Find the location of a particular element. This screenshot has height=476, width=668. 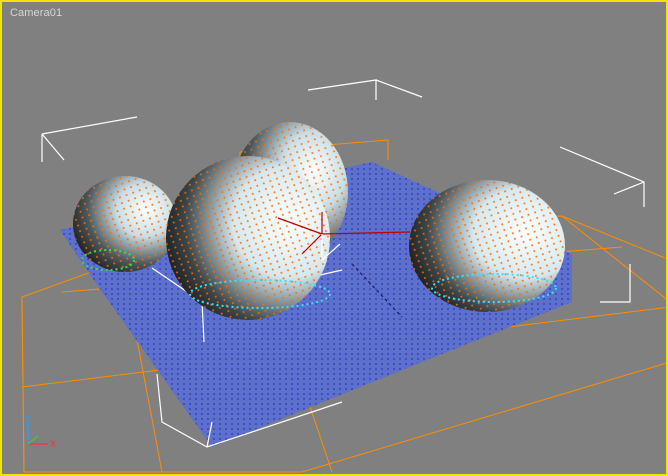

viewport-label: Camera01 is located at coordinates (36, 13).